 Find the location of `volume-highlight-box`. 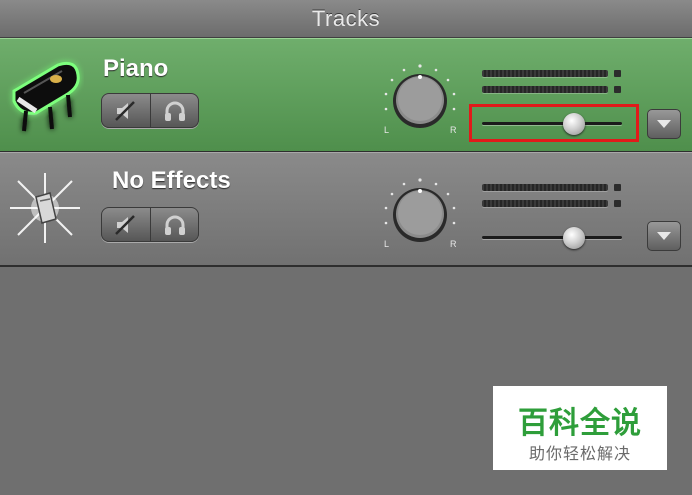

volume-highlight-box is located at coordinates (554, 123).